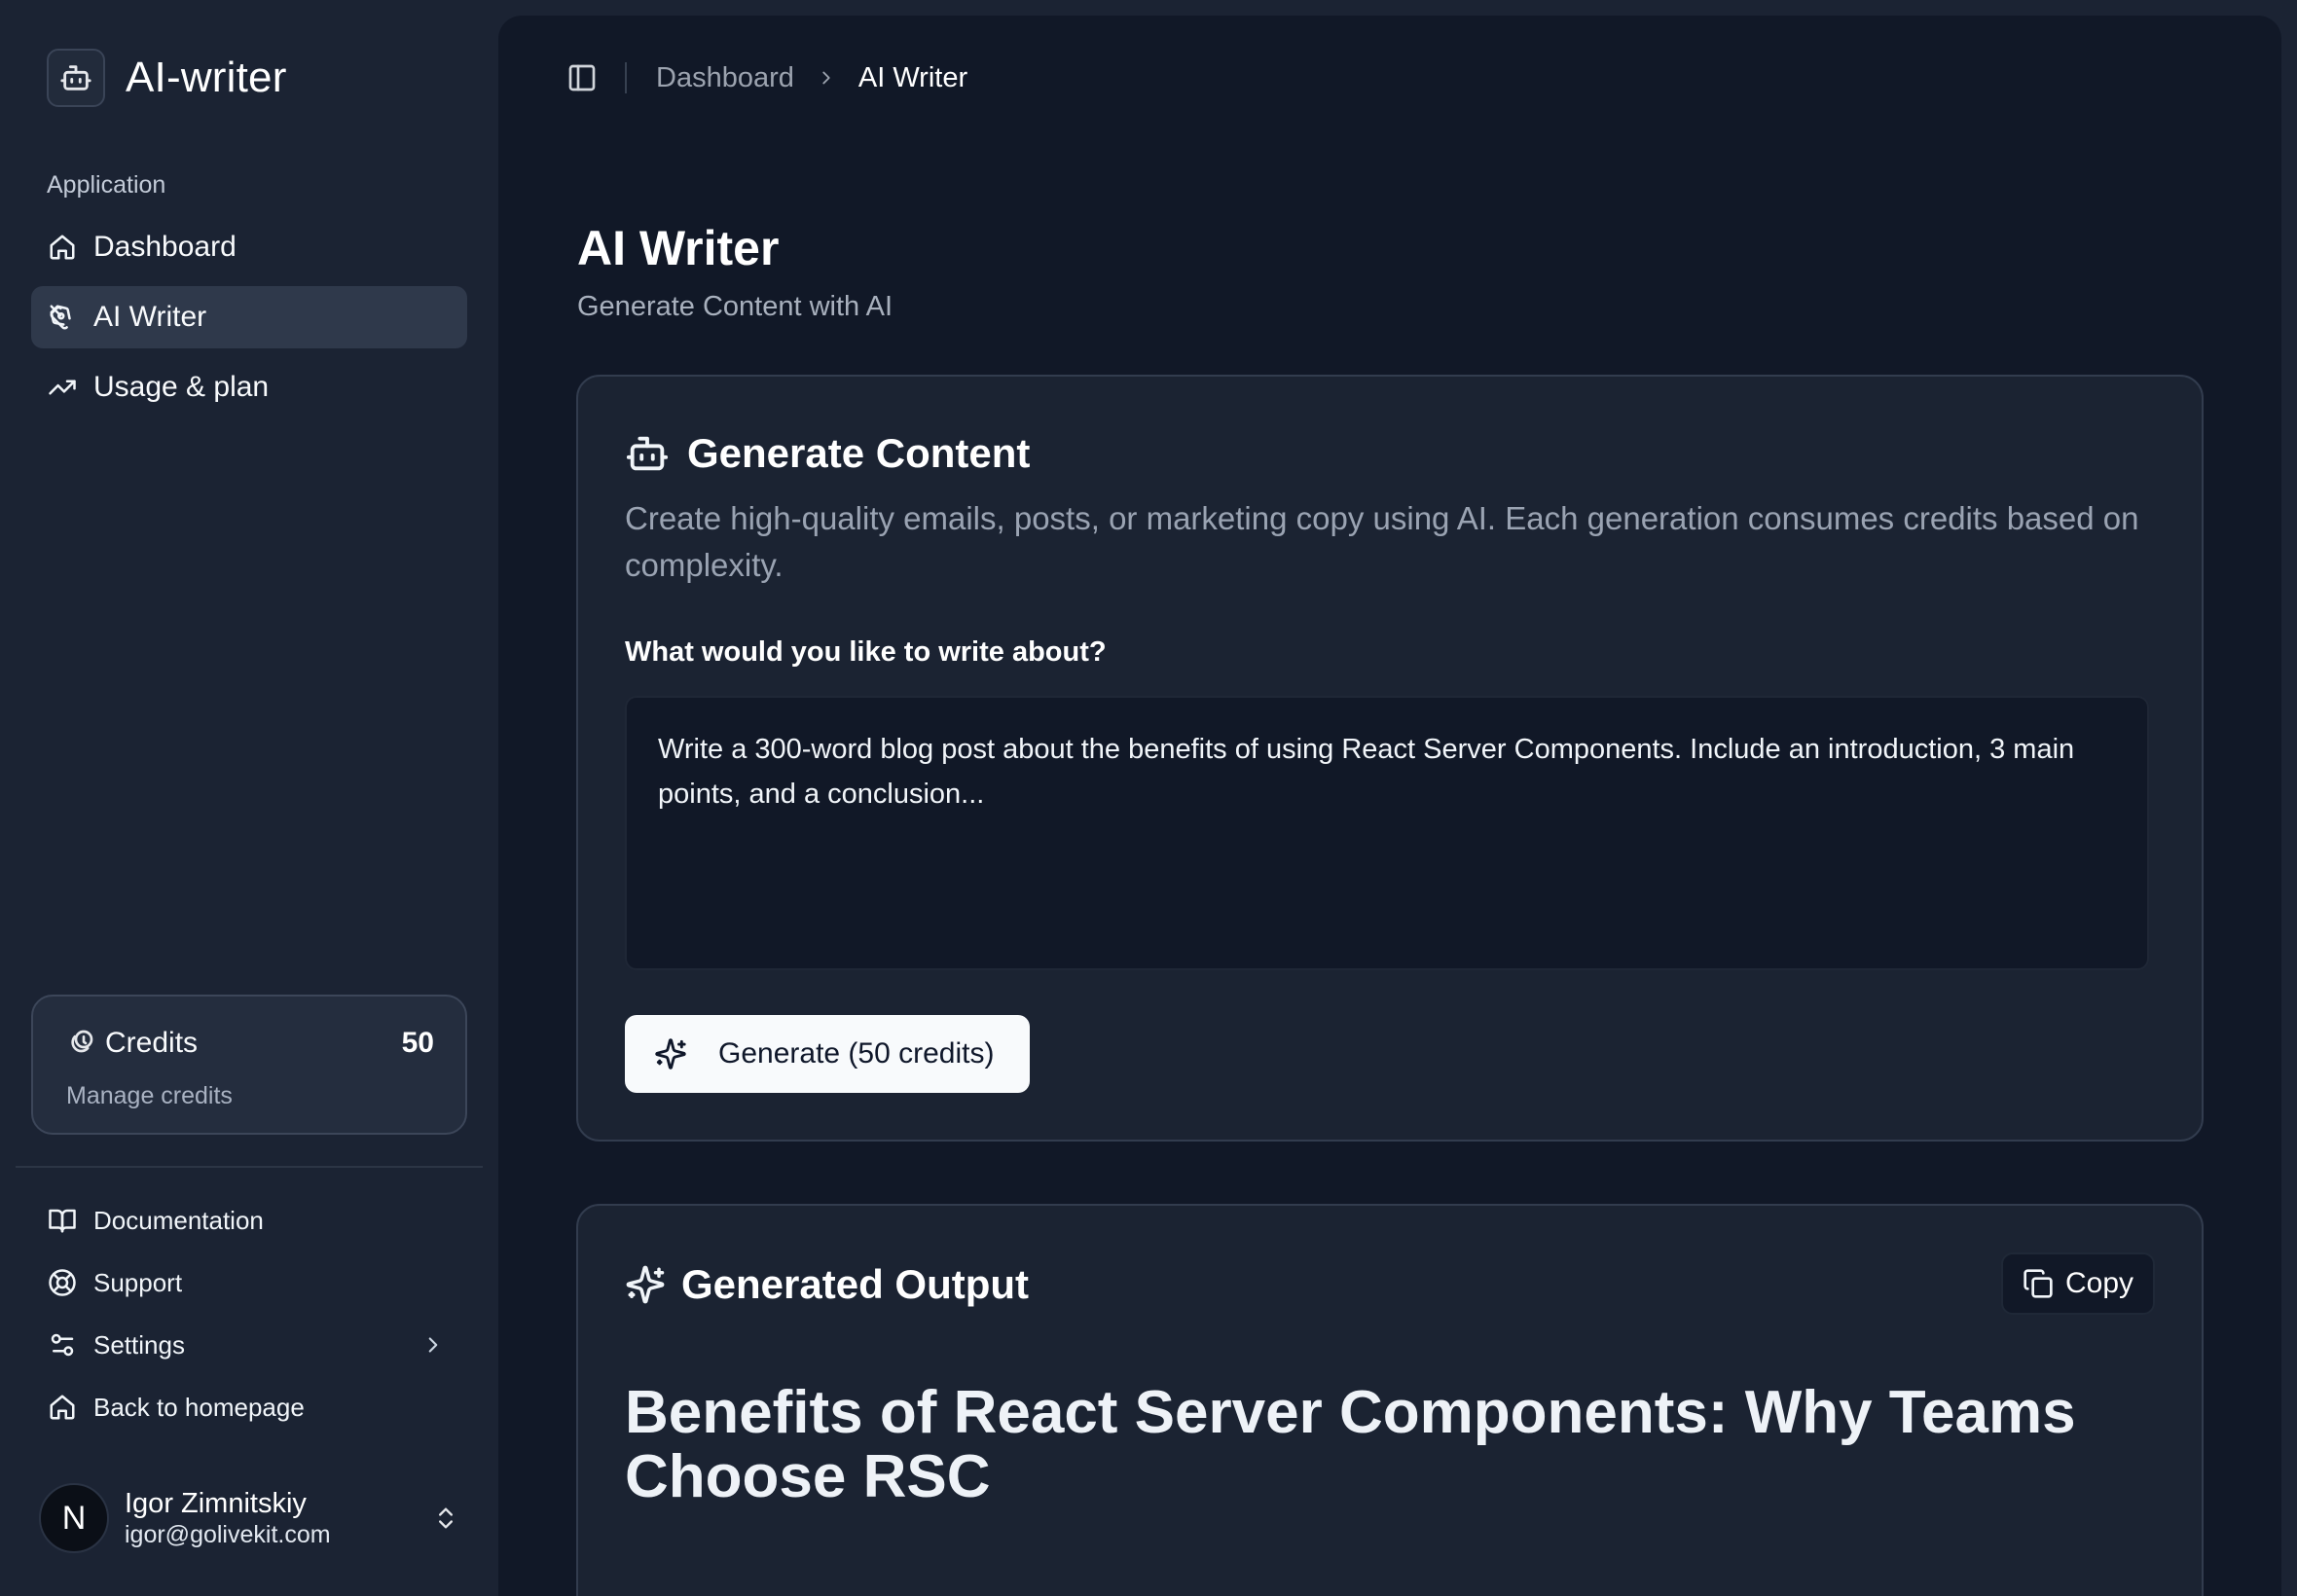 The image size is (2297, 1596). Describe the element at coordinates (138, 1282) in the screenshot. I see `sidebar-item-label: Support` at that location.